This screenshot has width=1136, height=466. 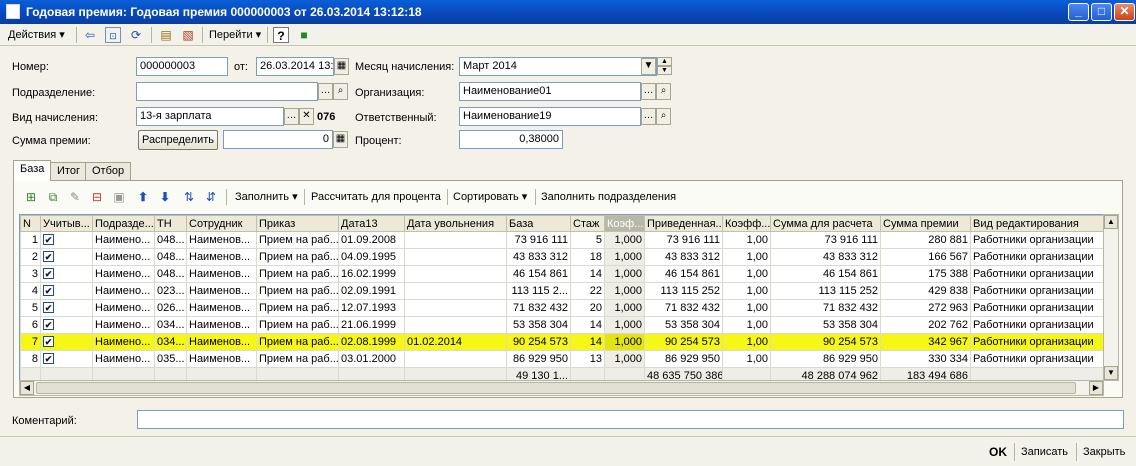 What do you see at coordinates (1124, 12) in the screenshot?
I see `close-window-button: ✕` at bounding box center [1124, 12].